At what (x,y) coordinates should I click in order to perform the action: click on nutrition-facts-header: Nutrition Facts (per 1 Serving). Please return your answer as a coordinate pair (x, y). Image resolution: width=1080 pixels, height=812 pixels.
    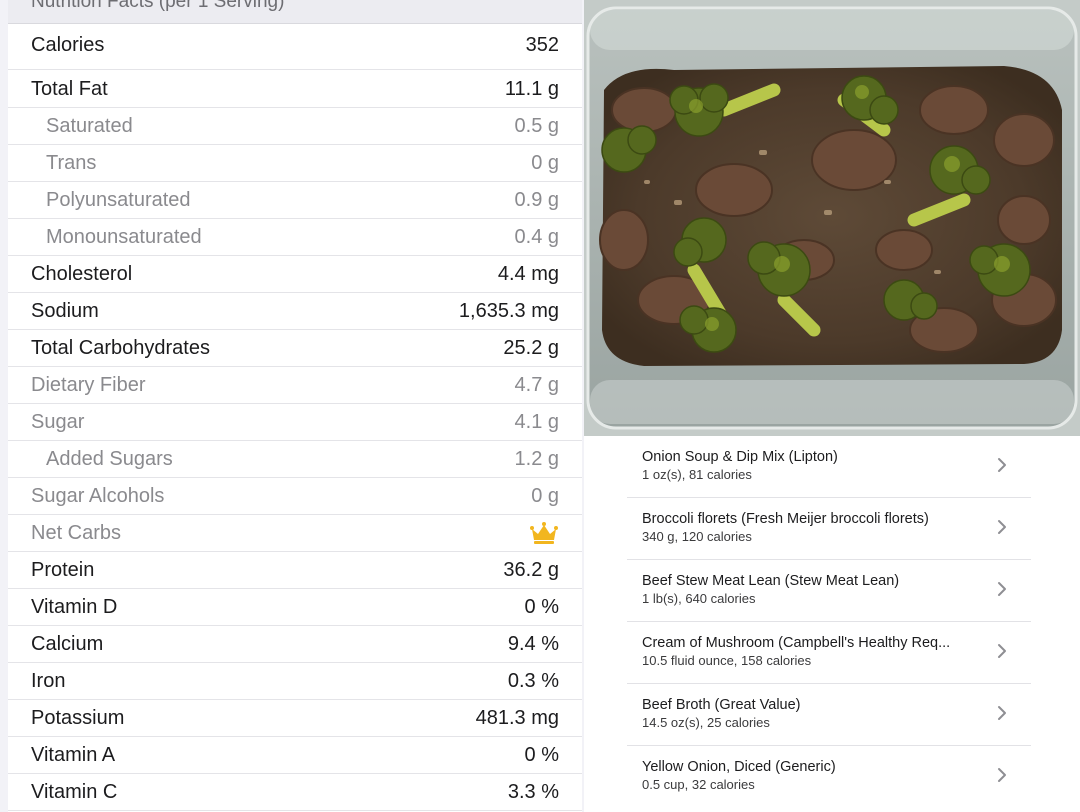
    Looking at the image, I should click on (295, 12).